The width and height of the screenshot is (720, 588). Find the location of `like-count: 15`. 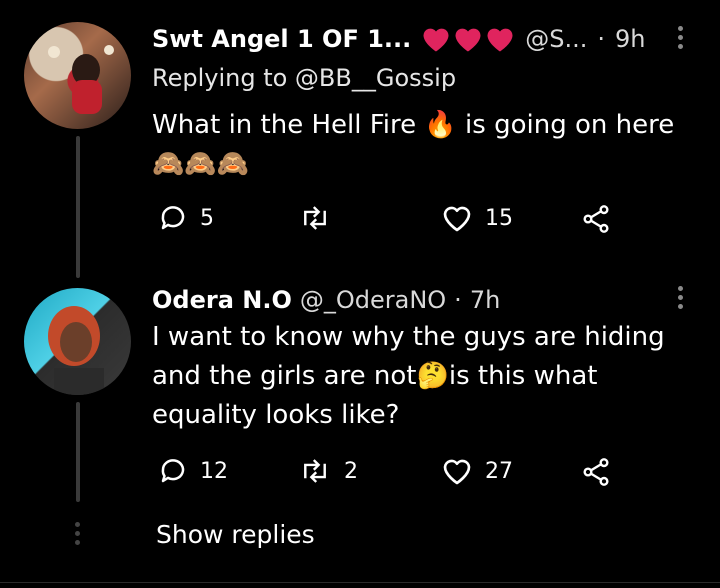

like-count: 15 is located at coordinates (499, 218).